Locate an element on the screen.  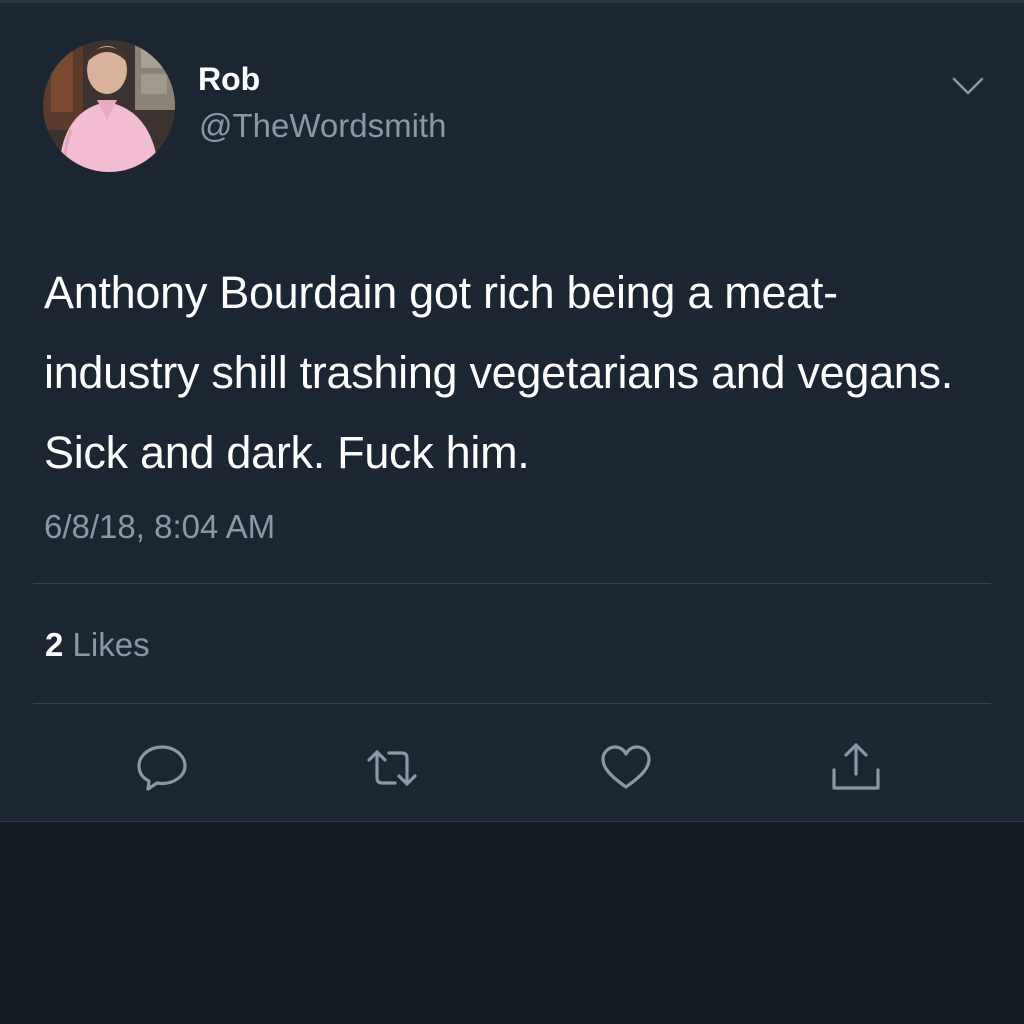
reply-icon is located at coordinates (162, 768).